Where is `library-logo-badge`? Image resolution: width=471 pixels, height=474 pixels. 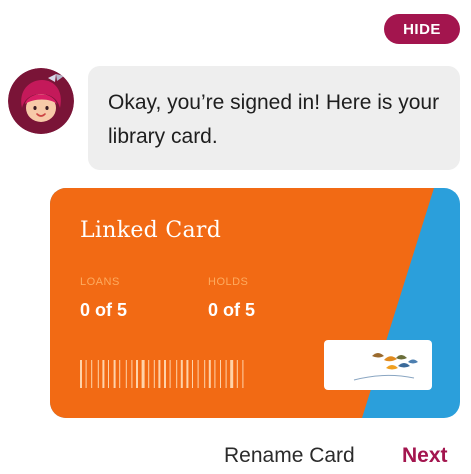
library-logo-badge is located at coordinates (378, 365).